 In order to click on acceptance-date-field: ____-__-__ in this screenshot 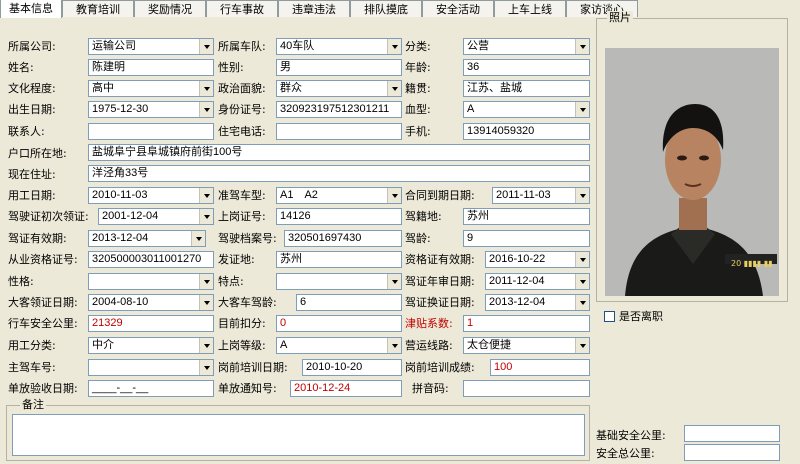, I will do `click(151, 388)`.